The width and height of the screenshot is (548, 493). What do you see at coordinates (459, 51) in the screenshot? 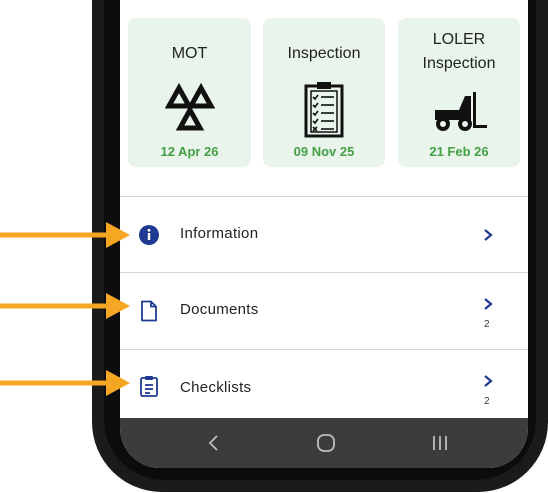
I see `card-title: LOLER Inspection` at bounding box center [459, 51].